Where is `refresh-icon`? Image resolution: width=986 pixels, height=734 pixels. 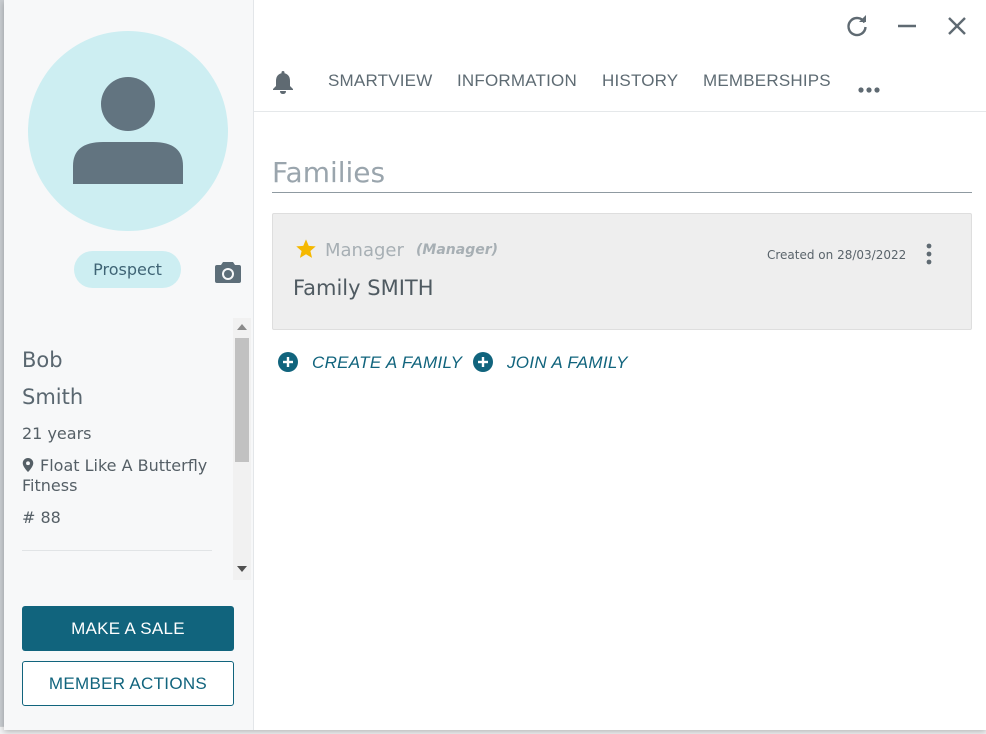
refresh-icon is located at coordinates (857, 26).